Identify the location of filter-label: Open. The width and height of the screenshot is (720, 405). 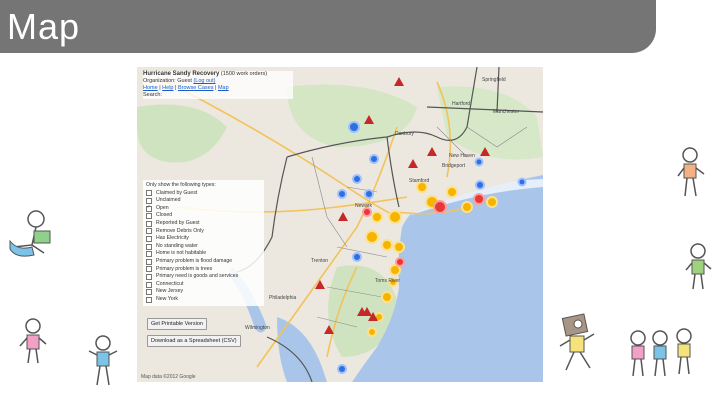
(162, 207).